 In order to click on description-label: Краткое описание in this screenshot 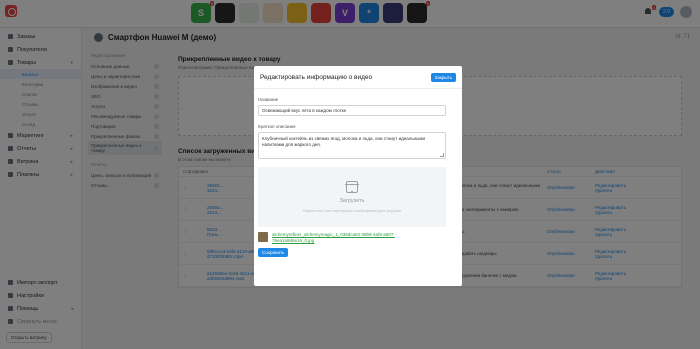, I will do `click(277, 126)`.